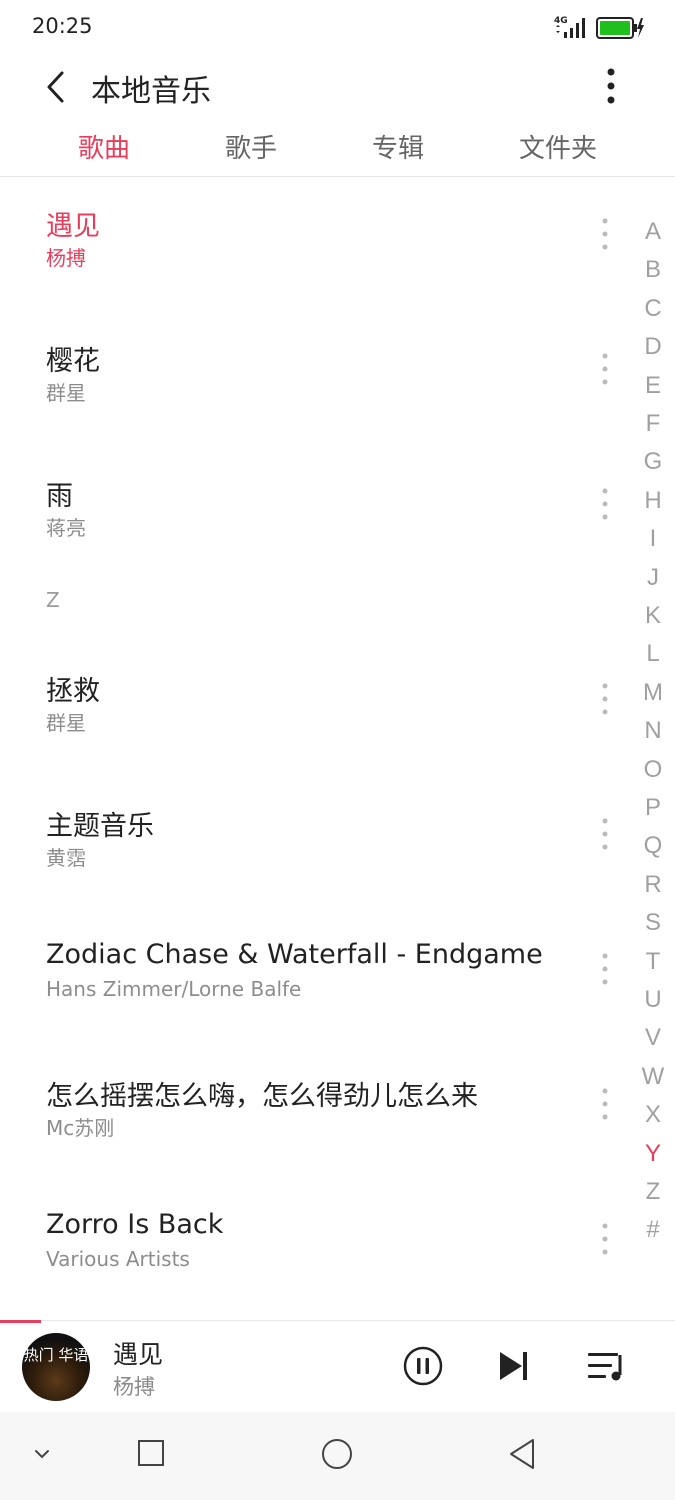 This screenshot has width=675, height=1500. What do you see at coordinates (66, 858) in the screenshot?
I see `song-artist: 黄霑` at bounding box center [66, 858].